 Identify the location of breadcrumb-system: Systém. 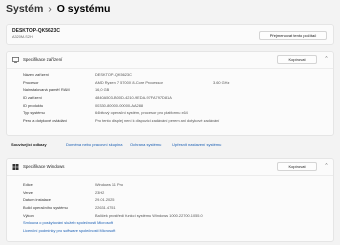
(24, 9).